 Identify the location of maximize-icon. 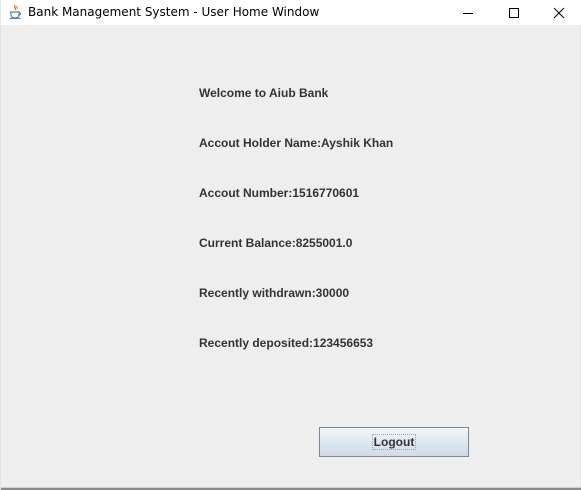
(514, 13).